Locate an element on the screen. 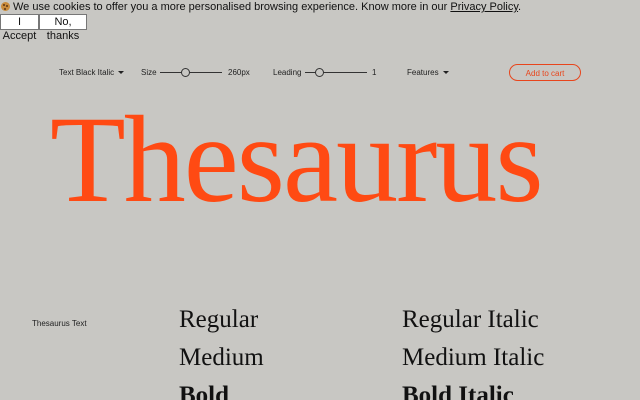 This screenshot has height=400, width=640. style-regular: Regular is located at coordinates (221, 320).